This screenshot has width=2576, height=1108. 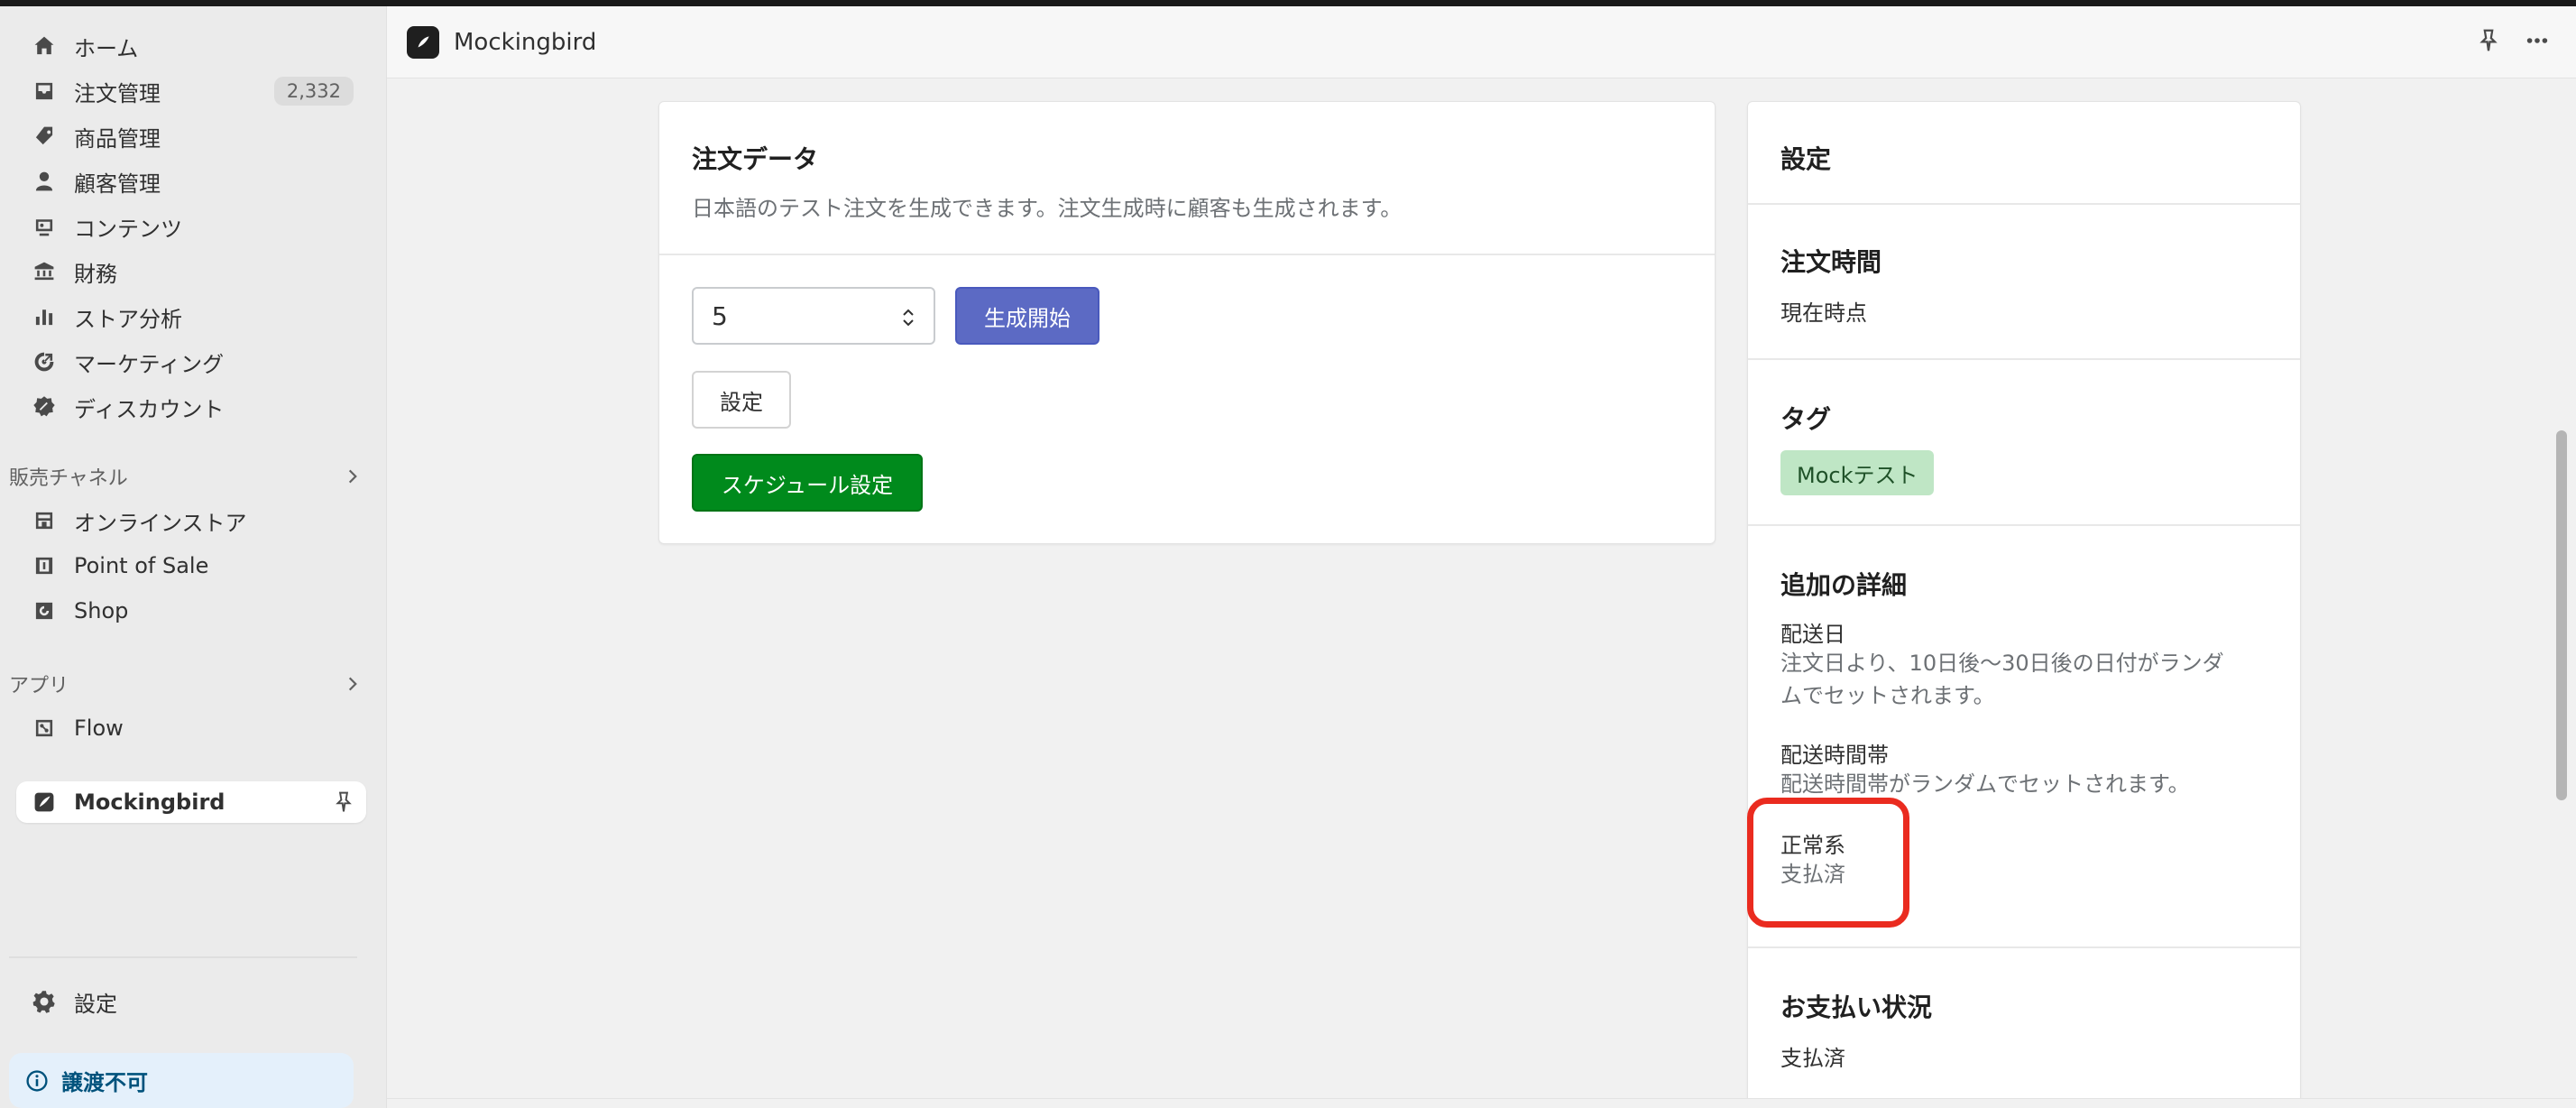 I want to click on non-transferable-banner: 譲渡不可, so click(x=181, y=1080).